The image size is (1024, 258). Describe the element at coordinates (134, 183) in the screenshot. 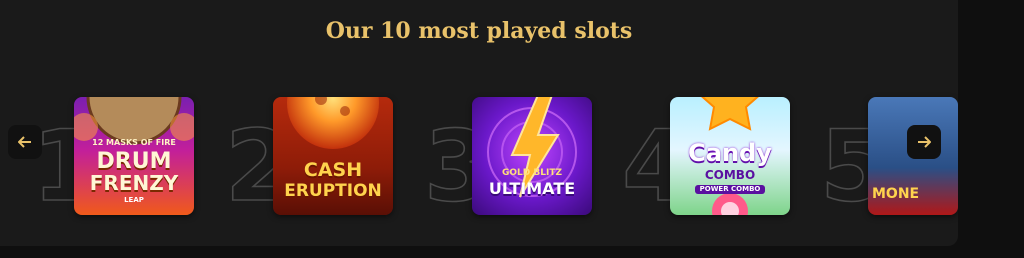

I see `game-title-sub: FRENZY` at that location.